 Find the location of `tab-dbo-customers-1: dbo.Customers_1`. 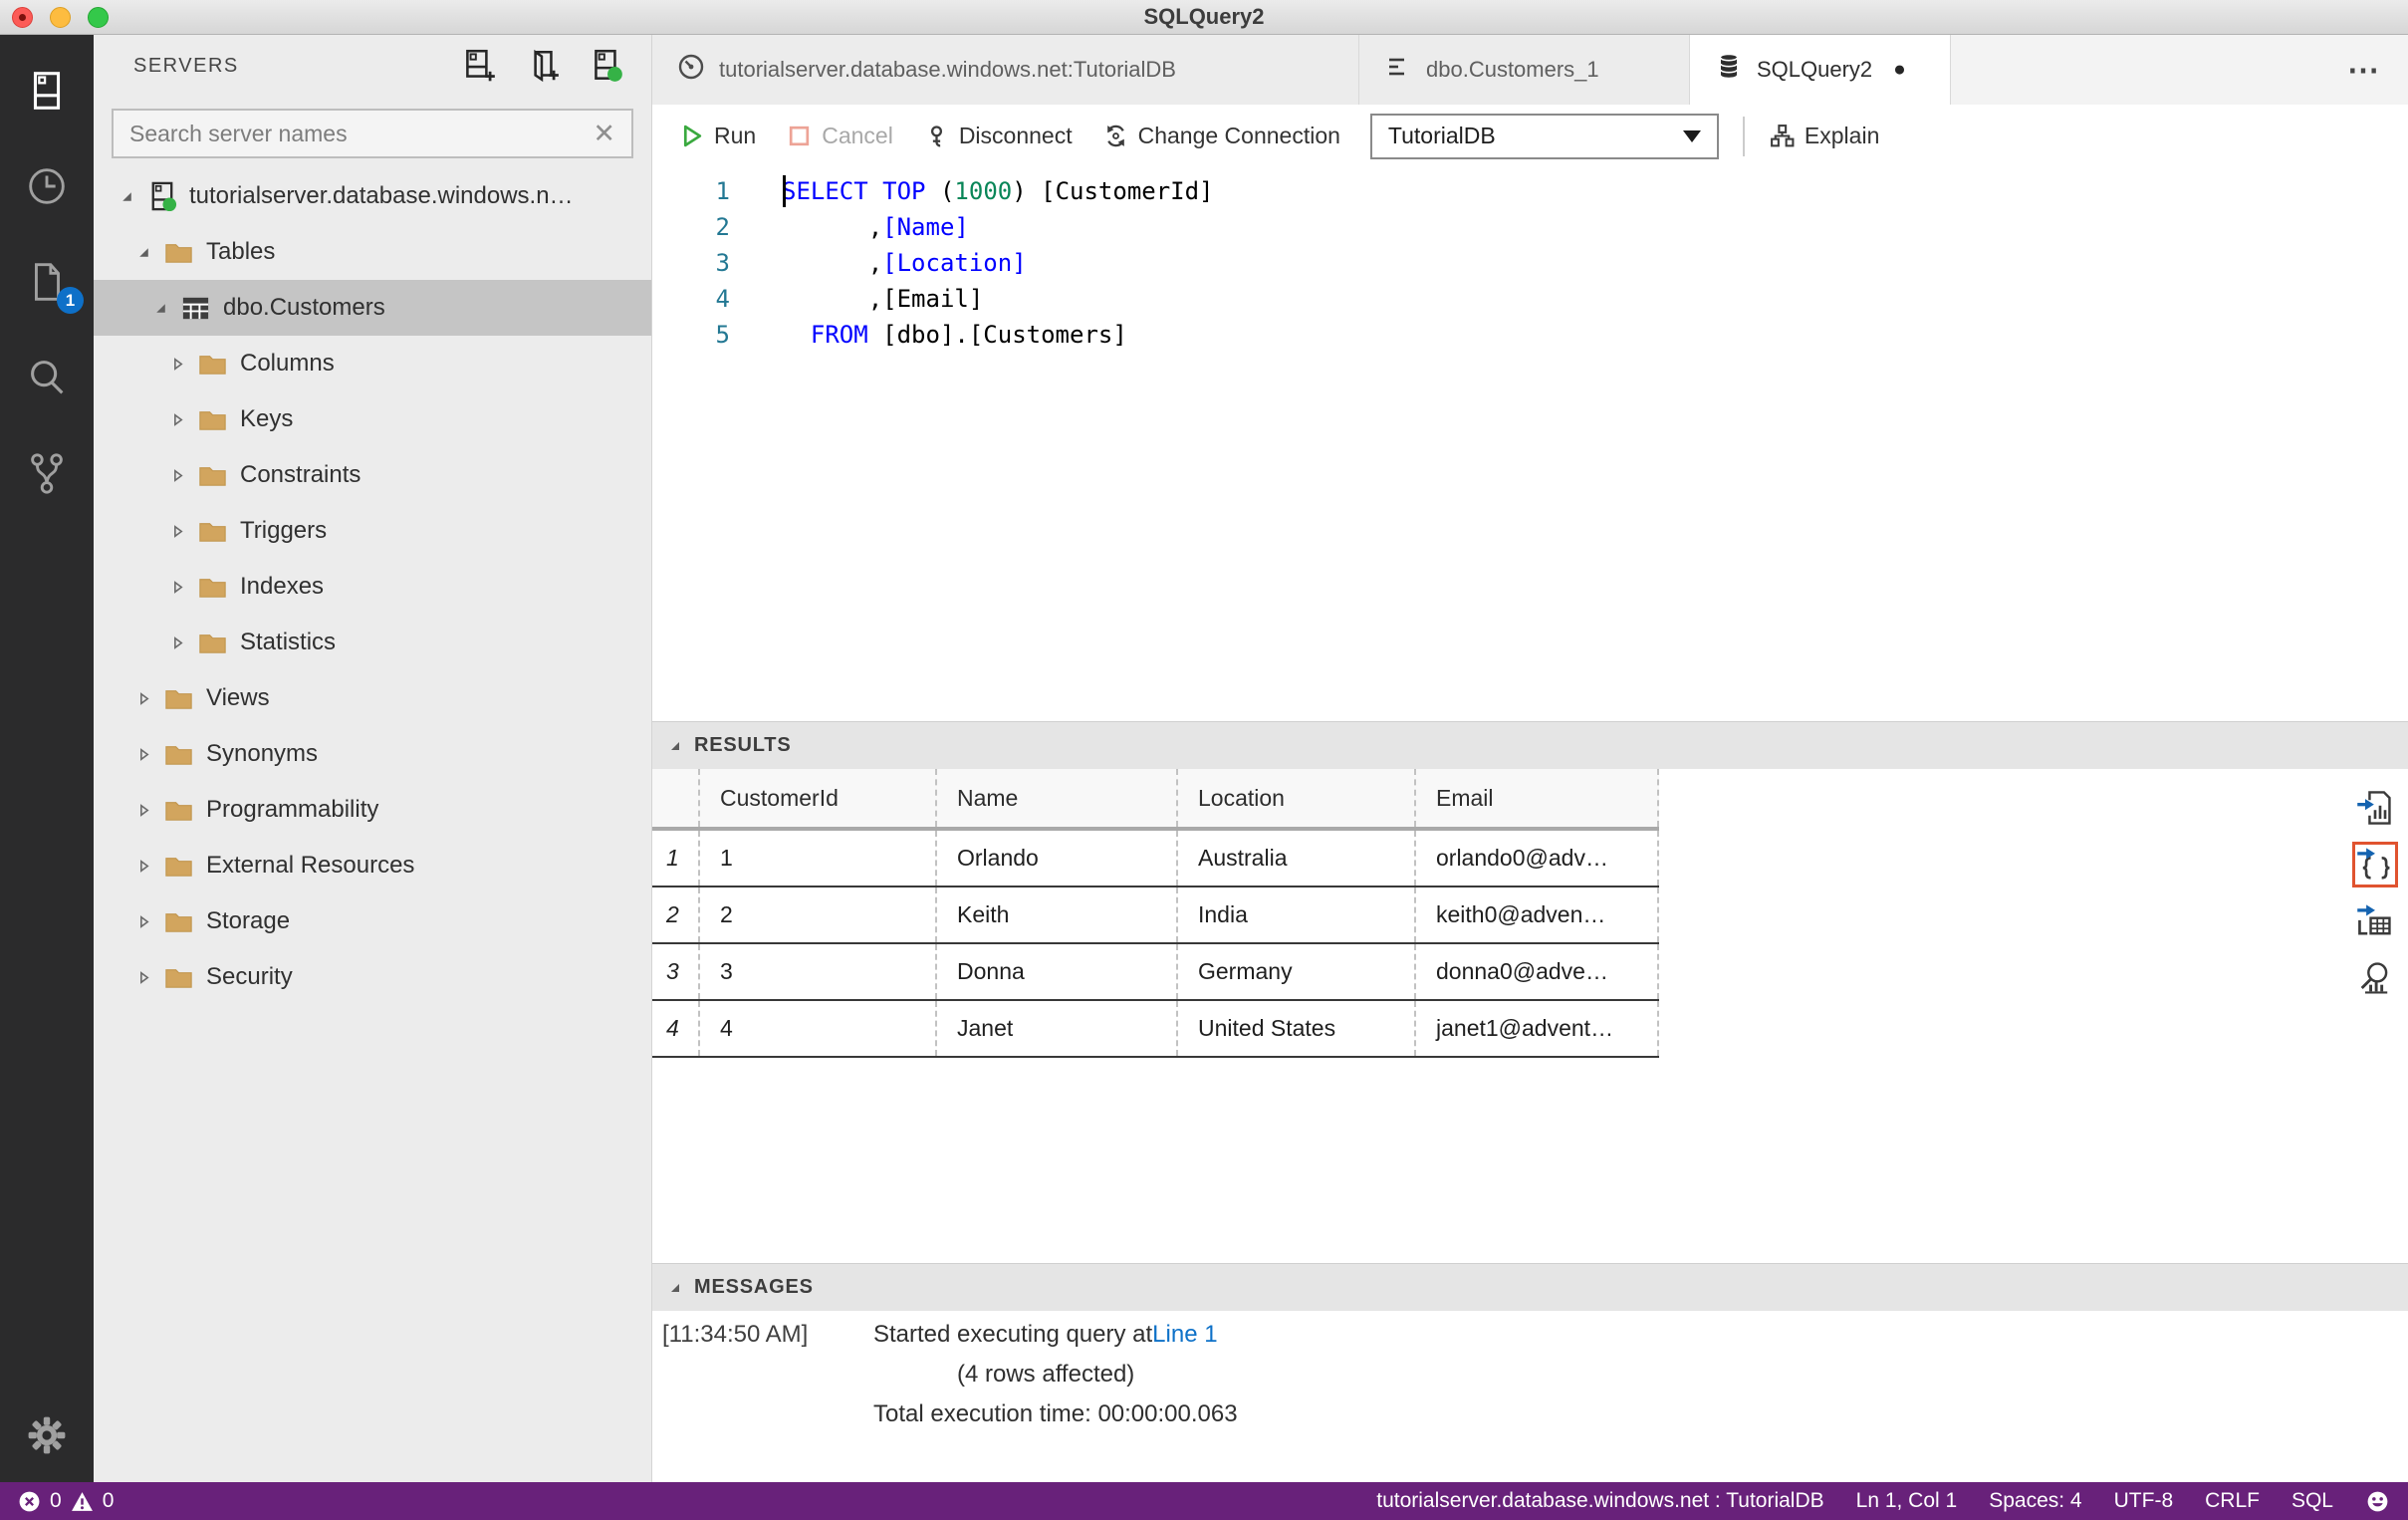

tab-dbo-customers-1: dbo.Customers_1 is located at coordinates (1524, 70).